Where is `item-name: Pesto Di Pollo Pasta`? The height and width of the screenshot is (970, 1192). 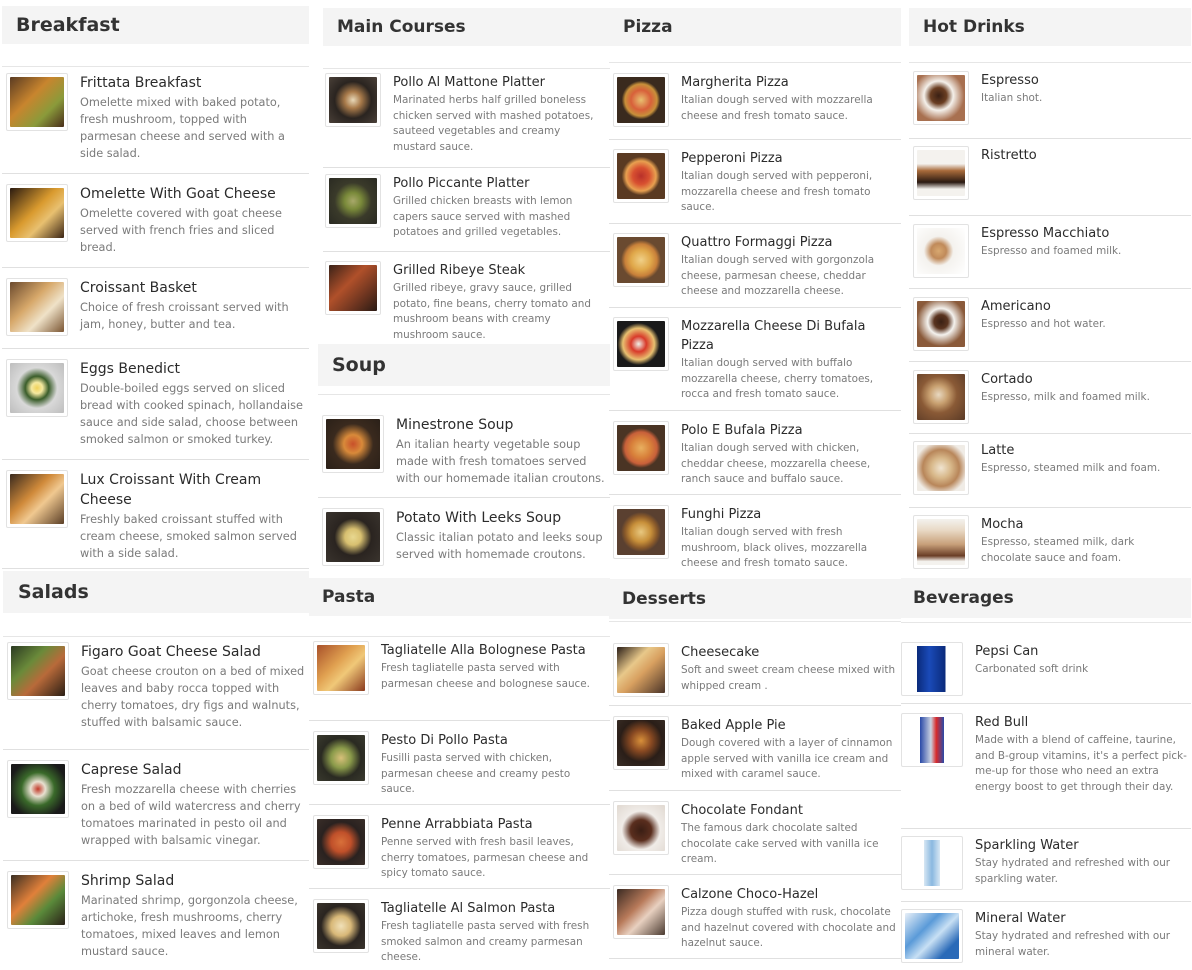 item-name: Pesto Di Pollo Pasta is located at coordinates (444, 740).